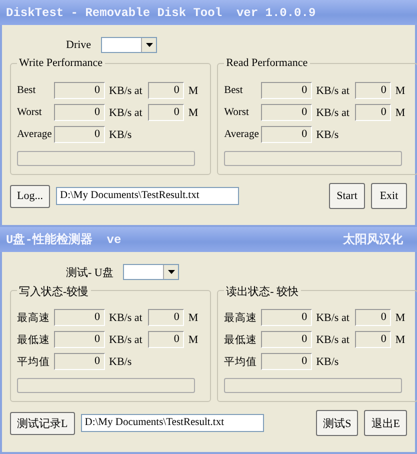 This screenshot has width=417, height=454. I want to click on group-title: 写入状态-较慢, so click(54, 291).